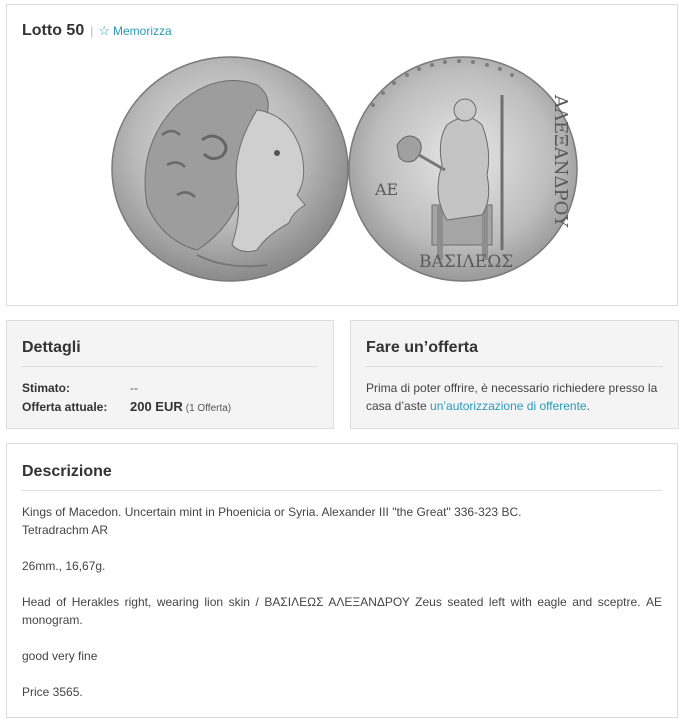  Describe the element at coordinates (65, 407) in the screenshot. I see `current-offer-label: Offerta attuale:` at that location.